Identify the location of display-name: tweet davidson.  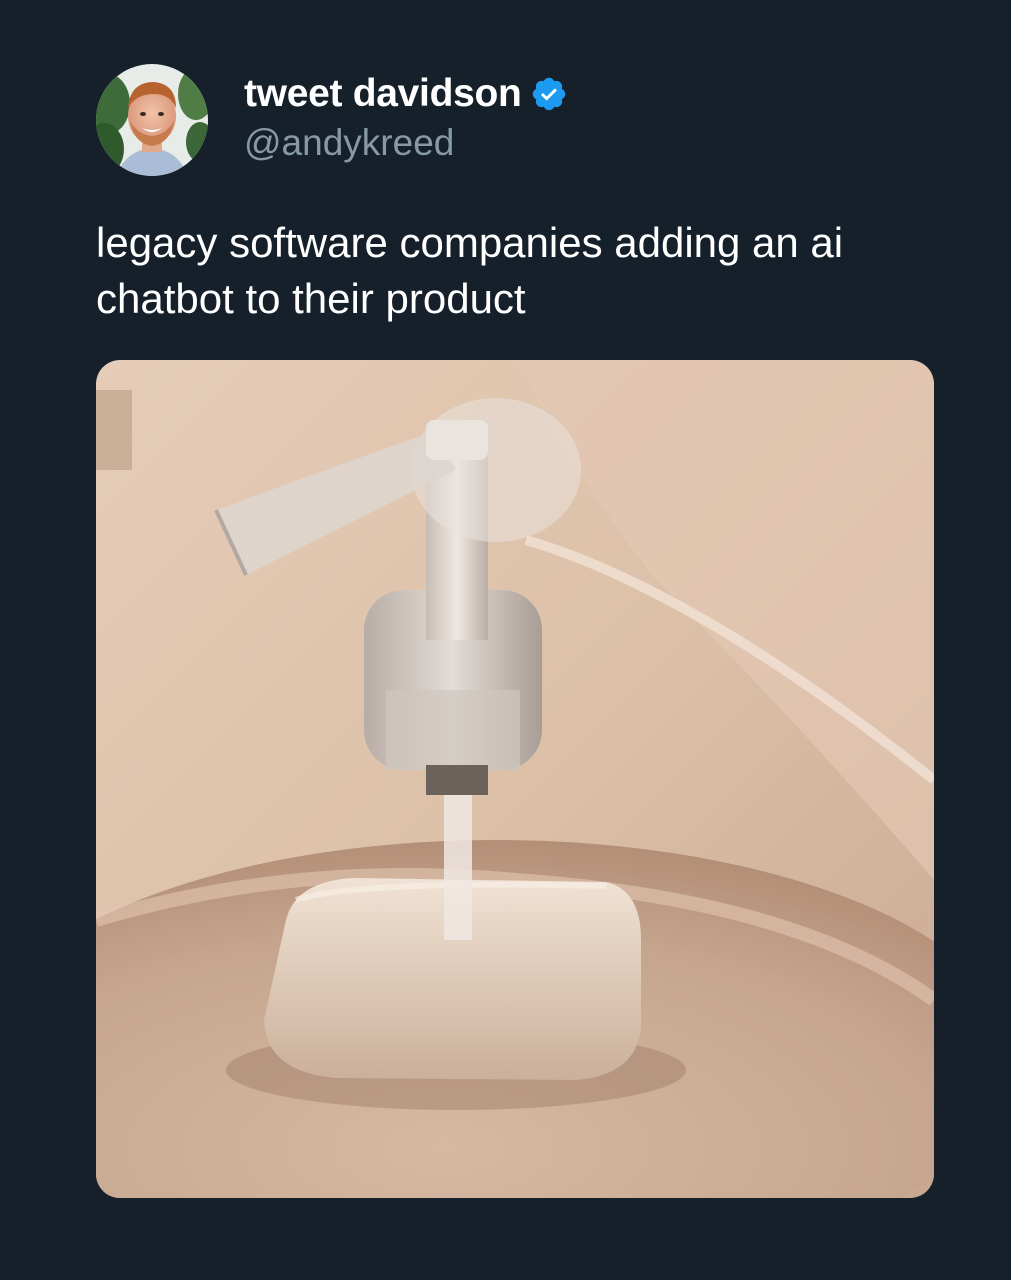
(383, 94).